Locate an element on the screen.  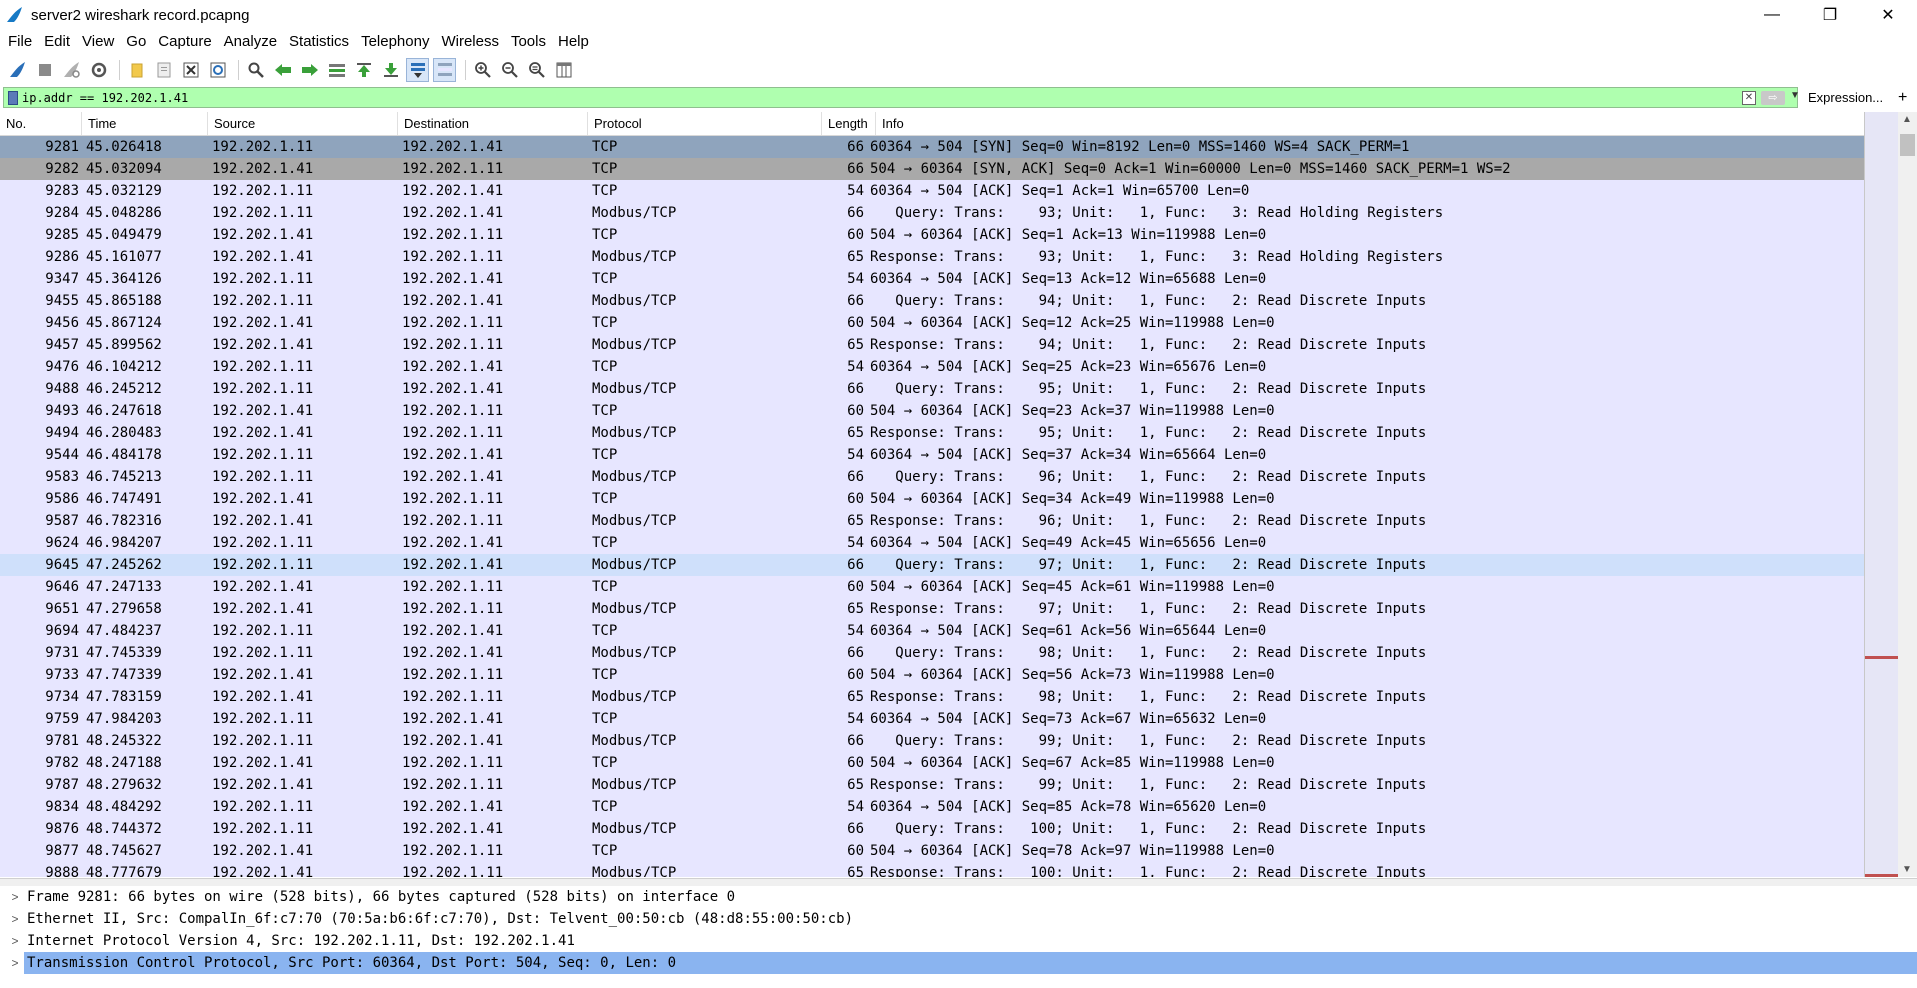
display-filter-input: ip.addr == 192.202.1.41 ✕ ⇨ ▼ is located at coordinates (901, 97).